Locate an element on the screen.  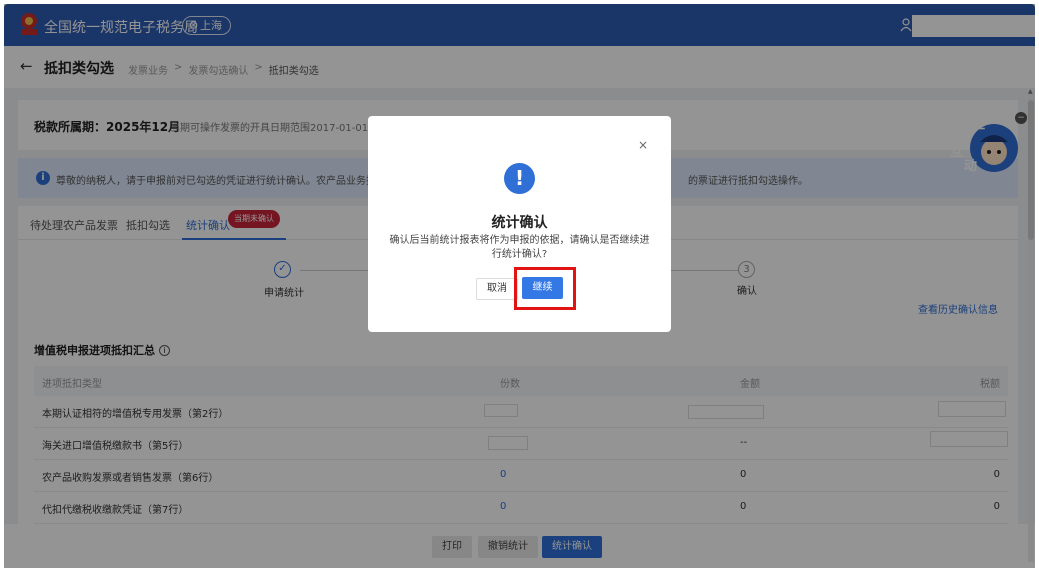
close-icon: × is located at coordinates (643, 145).